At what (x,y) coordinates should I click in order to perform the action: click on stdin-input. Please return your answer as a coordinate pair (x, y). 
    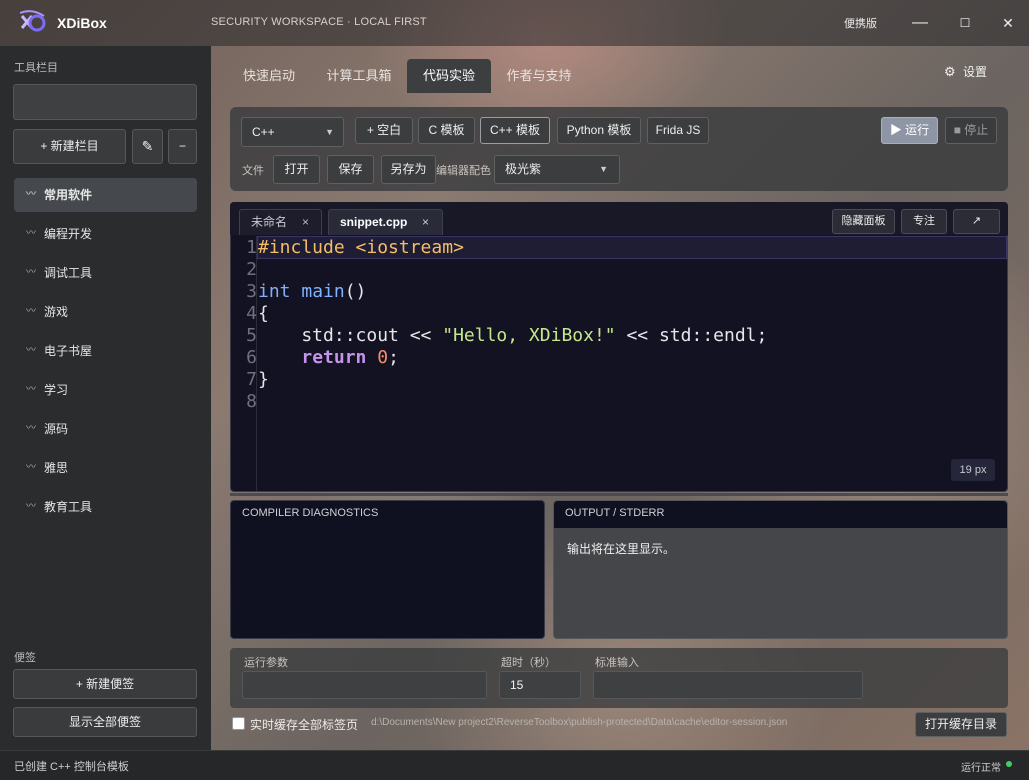
    Looking at the image, I should click on (728, 685).